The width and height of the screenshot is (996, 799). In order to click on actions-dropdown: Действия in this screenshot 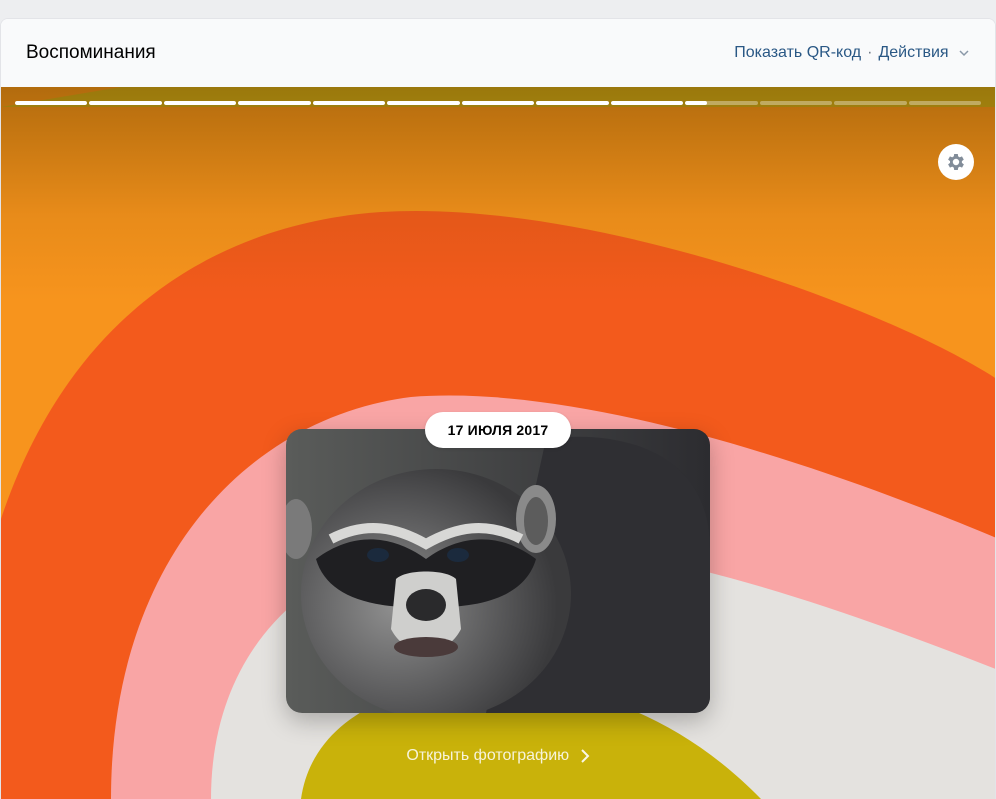, I will do `click(923, 53)`.